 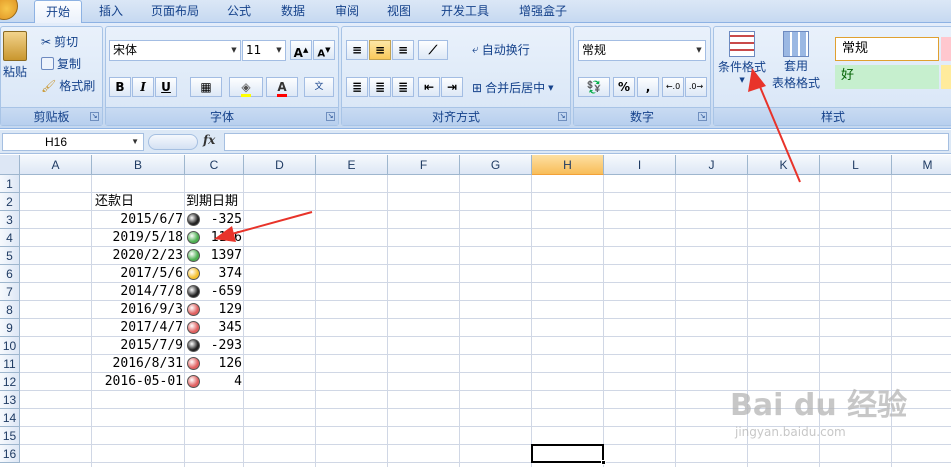 What do you see at coordinates (138, 382) in the screenshot?
I see `cell-b12-date: 2016-05-01` at bounding box center [138, 382].